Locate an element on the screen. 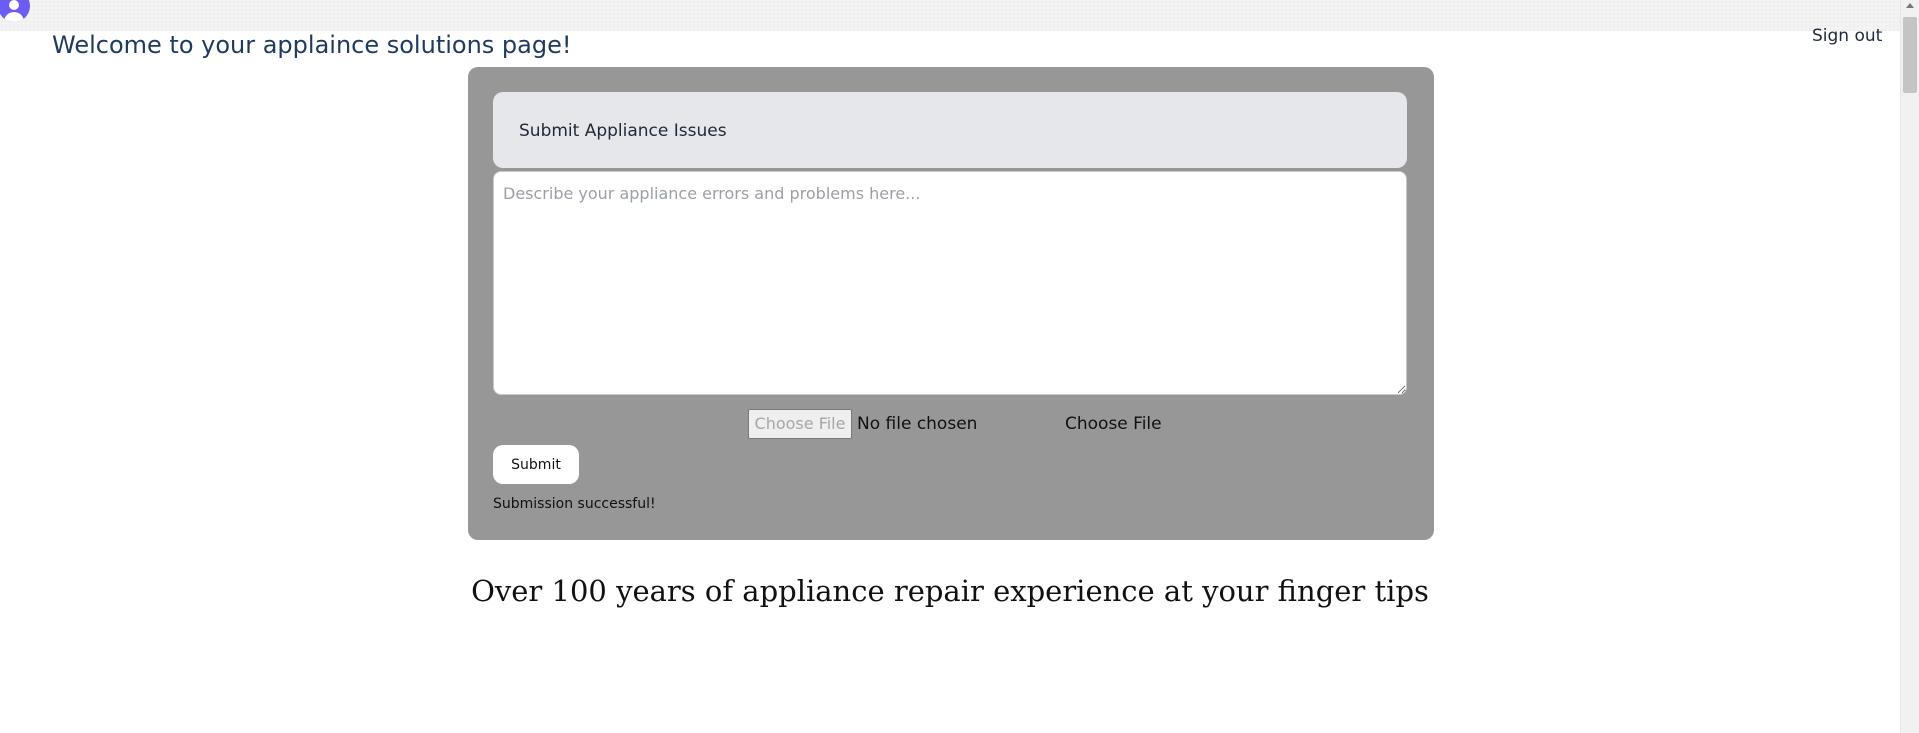 The image size is (1919, 733). avatar-shoulders-shape is located at coordinates (14, 17).